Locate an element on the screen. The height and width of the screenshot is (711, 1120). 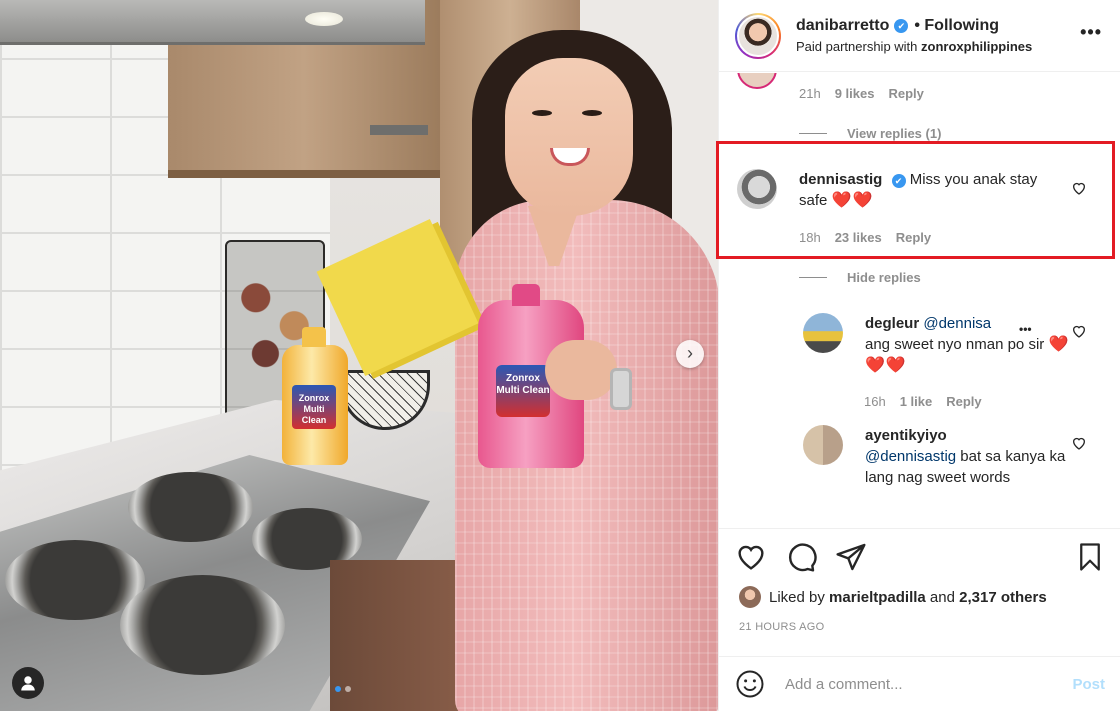
comment-meta: 18h 23 likes Reply is located at coordinates (865, 237).